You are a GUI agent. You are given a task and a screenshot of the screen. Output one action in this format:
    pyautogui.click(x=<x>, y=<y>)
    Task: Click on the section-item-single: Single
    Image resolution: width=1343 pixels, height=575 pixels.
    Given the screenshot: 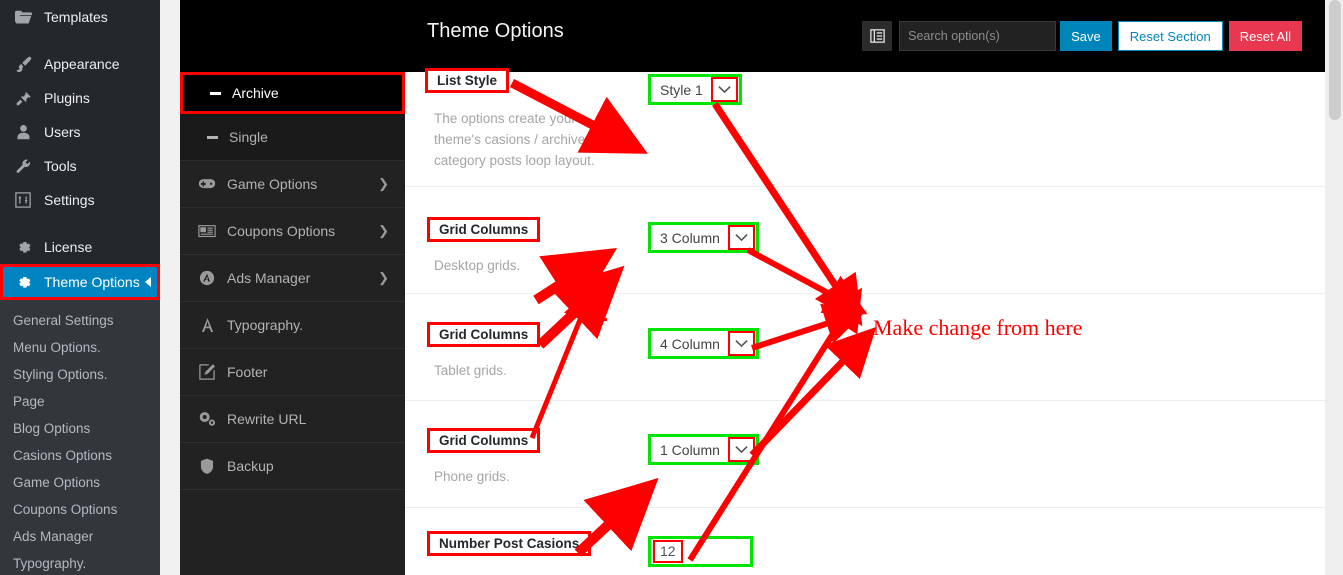 What is the action you would take?
    pyautogui.click(x=292, y=137)
    